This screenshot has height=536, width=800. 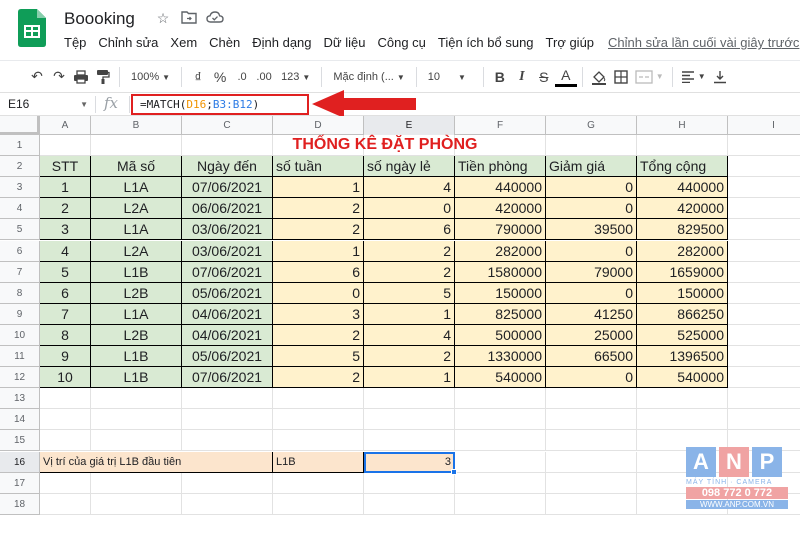 What do you see at coordinates (136, 251) in the screenshot?
I see `table-data-cell: L2A` at bounding box center [136, 251].